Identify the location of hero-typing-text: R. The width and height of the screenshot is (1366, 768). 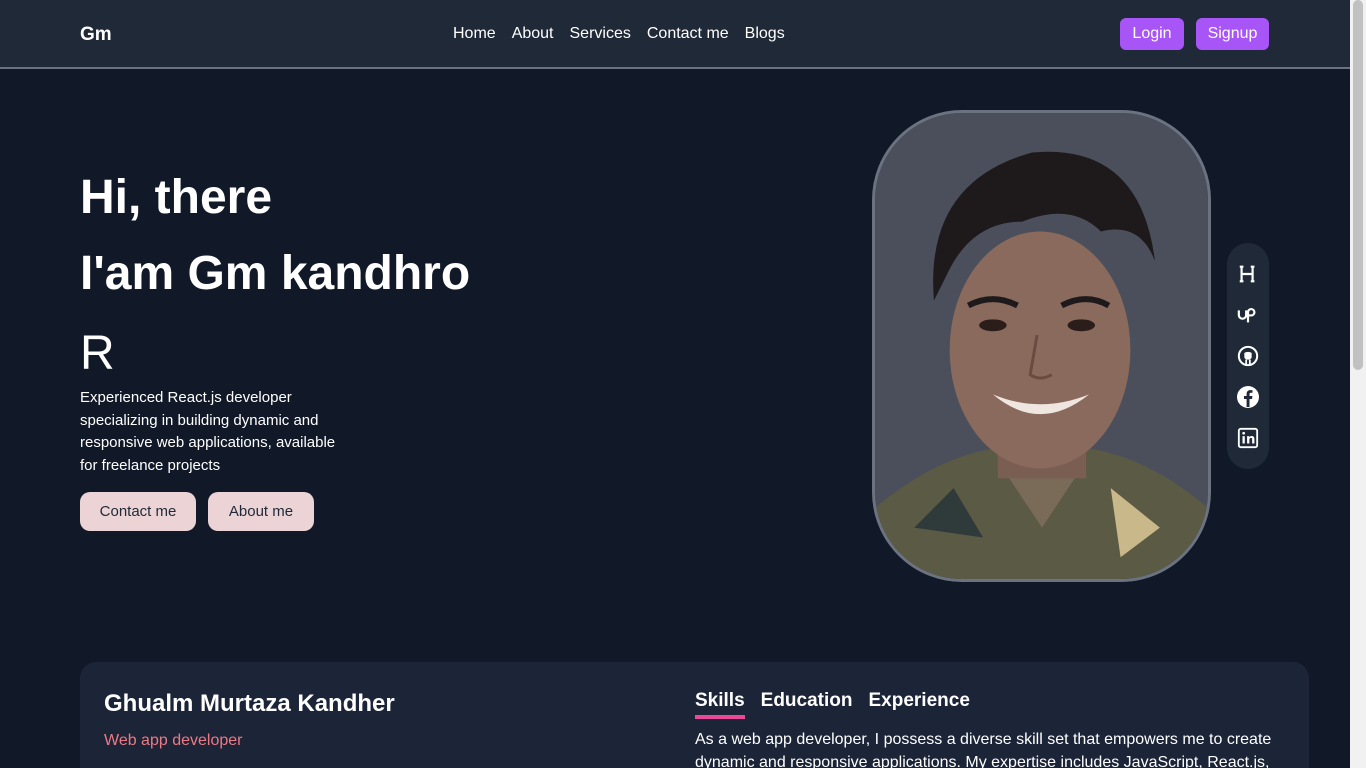
(97, 353).